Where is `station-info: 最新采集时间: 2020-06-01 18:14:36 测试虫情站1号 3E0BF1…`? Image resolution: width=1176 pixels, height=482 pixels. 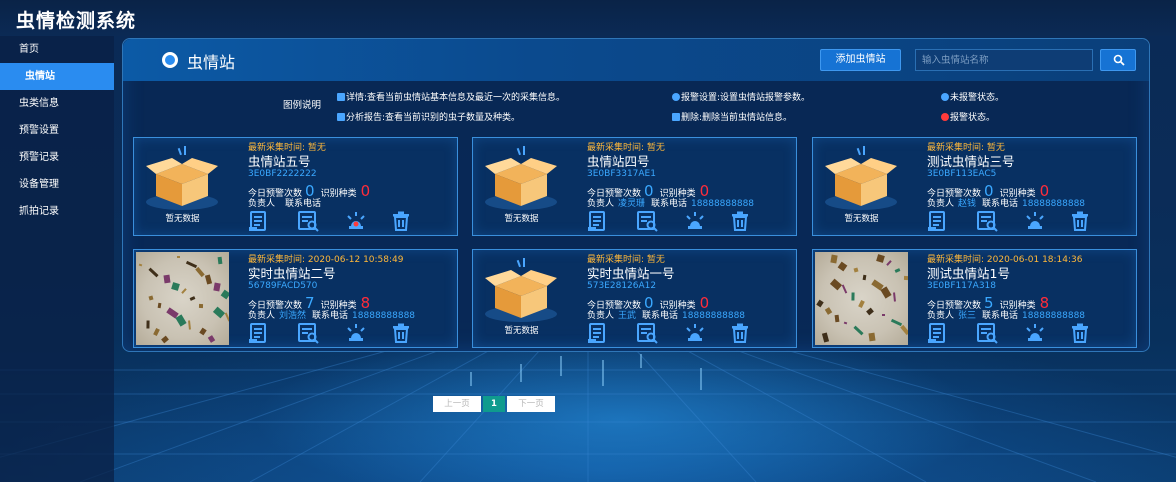
station-info: 最新采集时间: 2020-06-01 18:14:36 测试虫情站1号 3E0BF1… is located at coordinates (1032, 299).